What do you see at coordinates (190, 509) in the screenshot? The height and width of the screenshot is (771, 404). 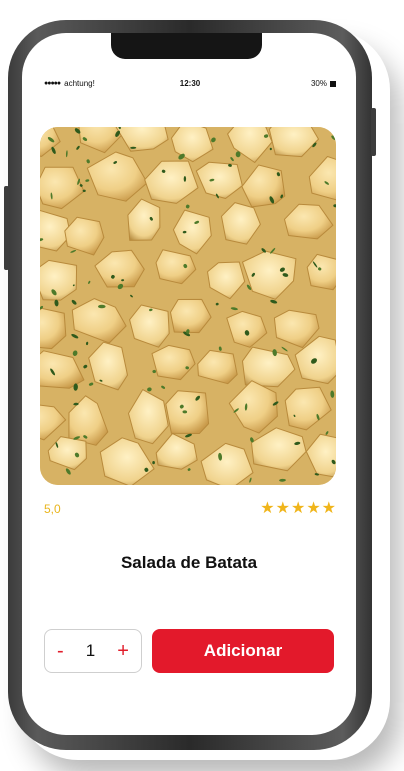 I see `rating-row: 5,0 ★ ★ ★ ★ ★` at bounding box center [190, 509].